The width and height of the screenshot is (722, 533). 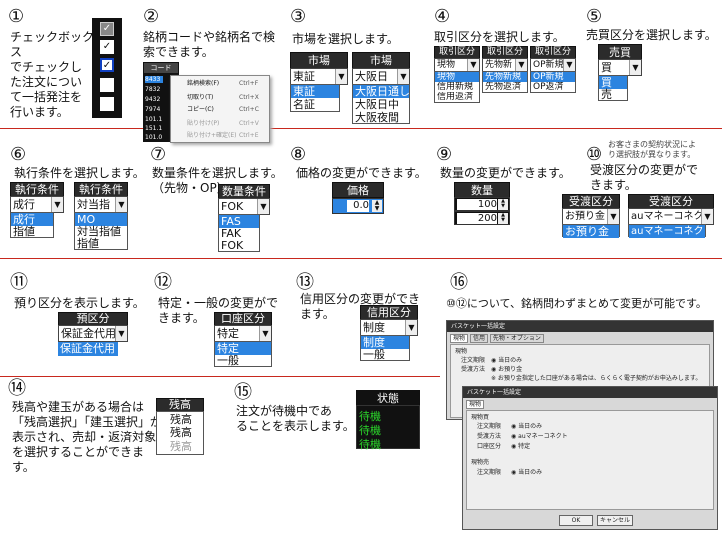 I want to click on tab-shinyo: 信用, so click(x=478, y=338).